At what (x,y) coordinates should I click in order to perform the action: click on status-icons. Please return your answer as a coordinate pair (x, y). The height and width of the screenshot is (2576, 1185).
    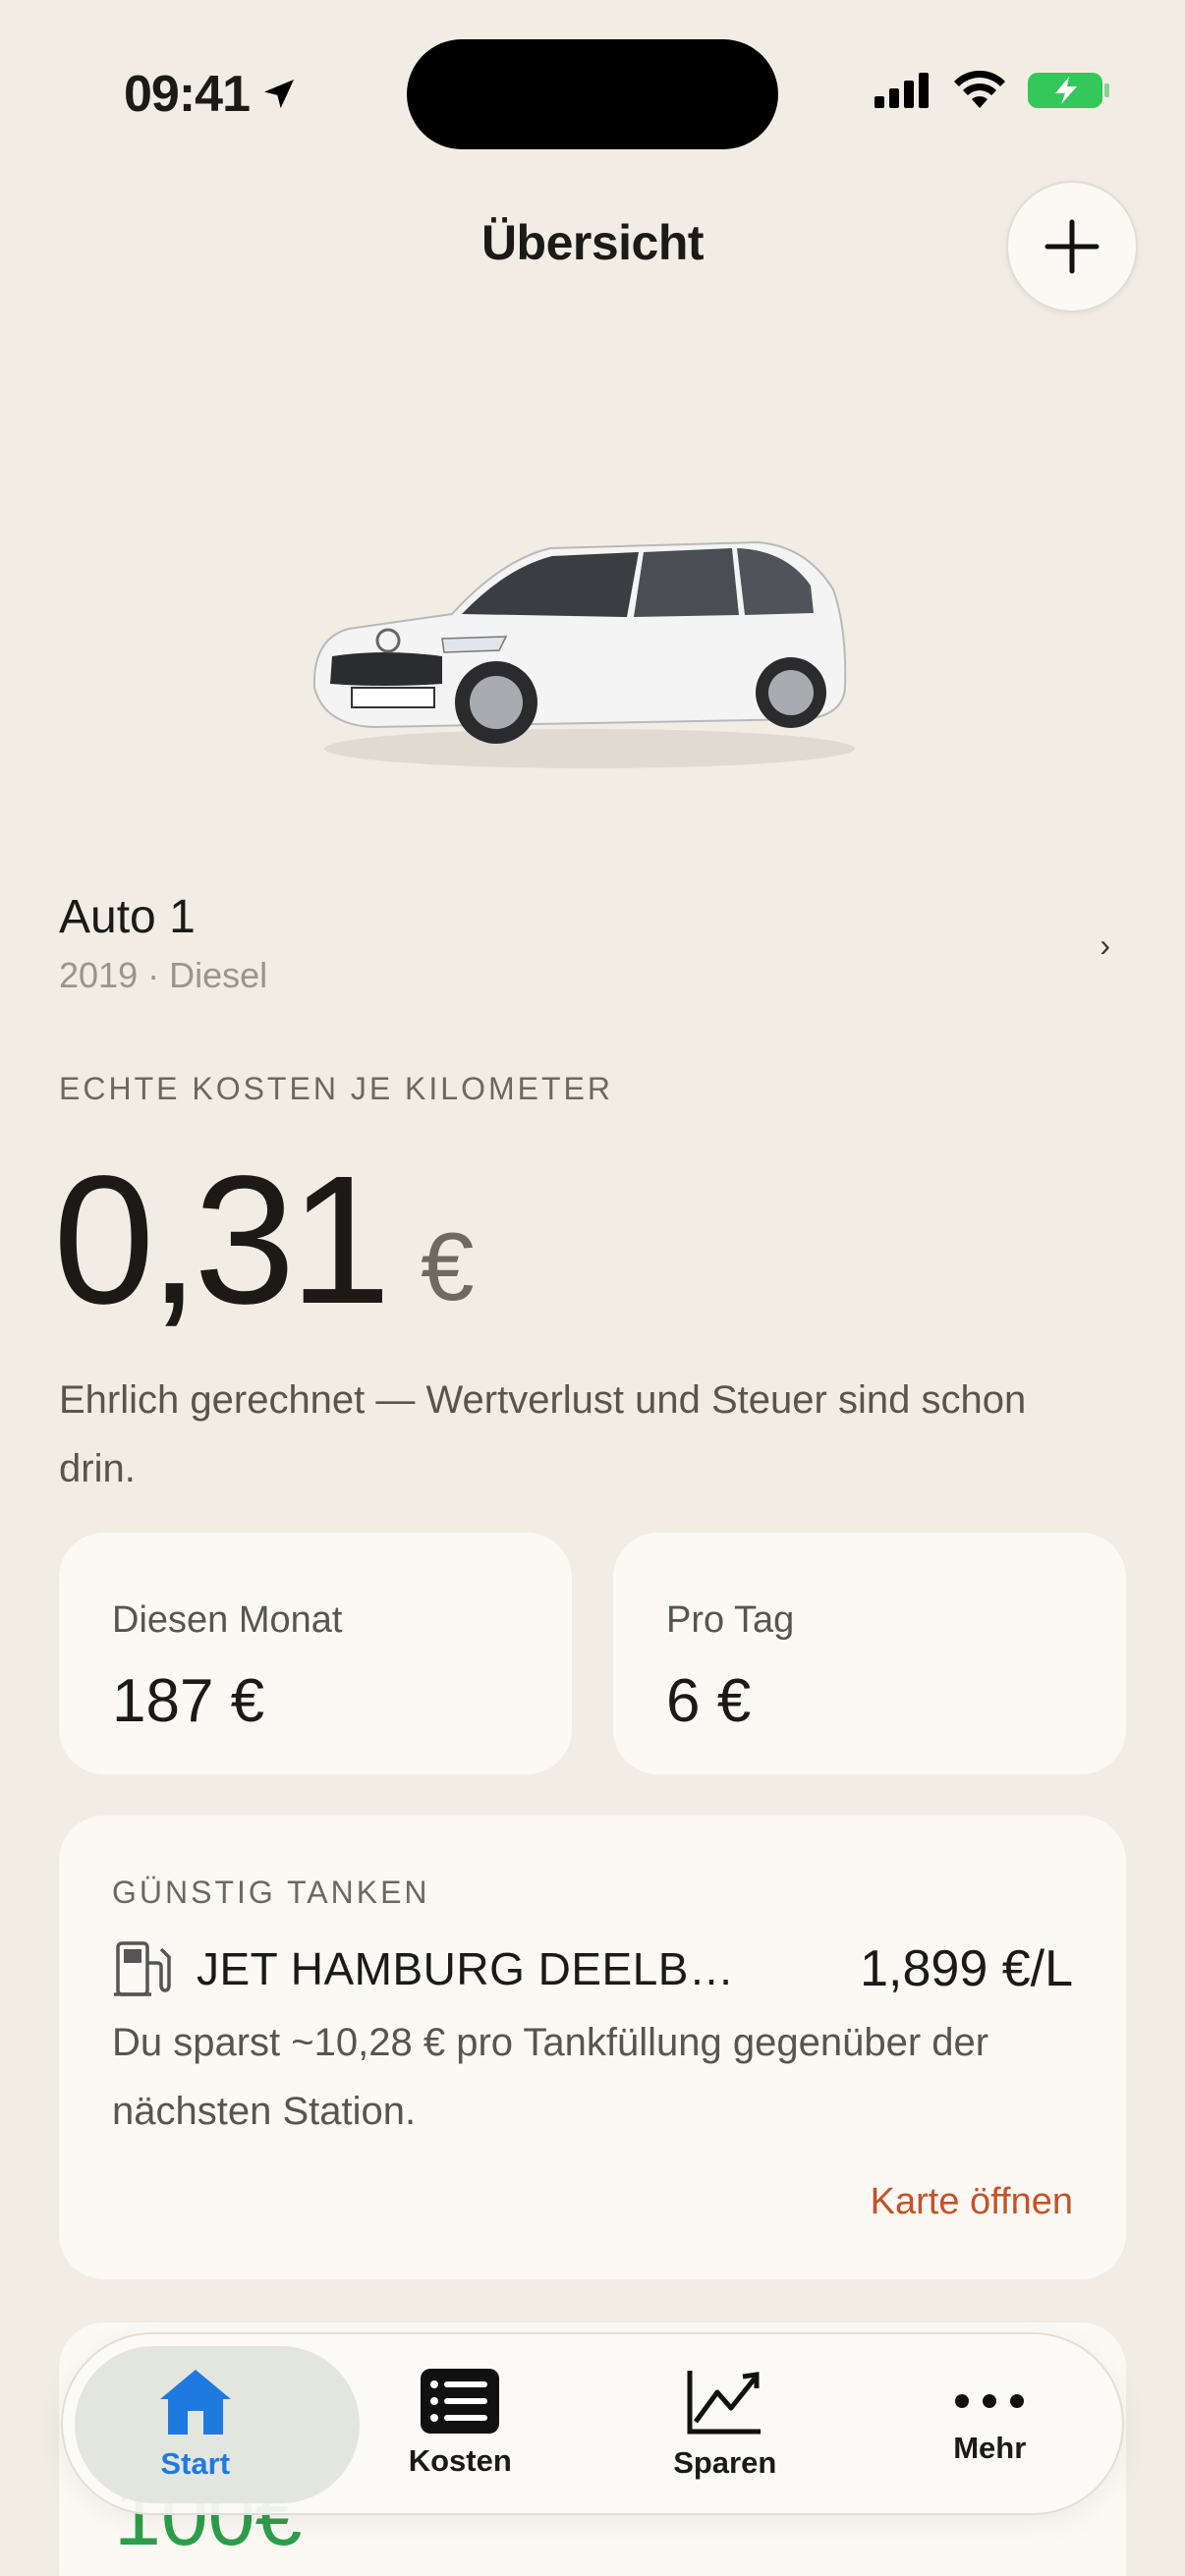
    Looking at the image, I should click on (993, 90).